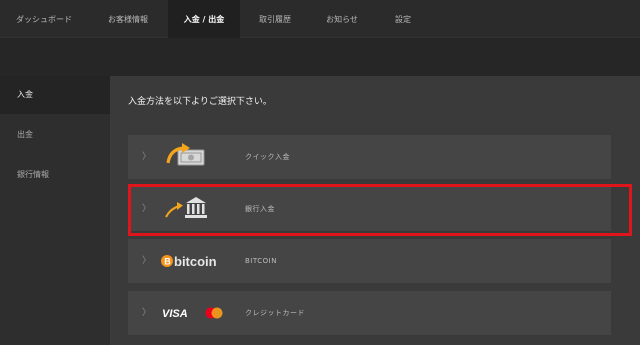 Image resolution: width=640 pixels, height=345 pixels. Describe the element at coordinates (55, 135) in the screenshot. I see `sidebar-item-withdraw: 出金` at that location.